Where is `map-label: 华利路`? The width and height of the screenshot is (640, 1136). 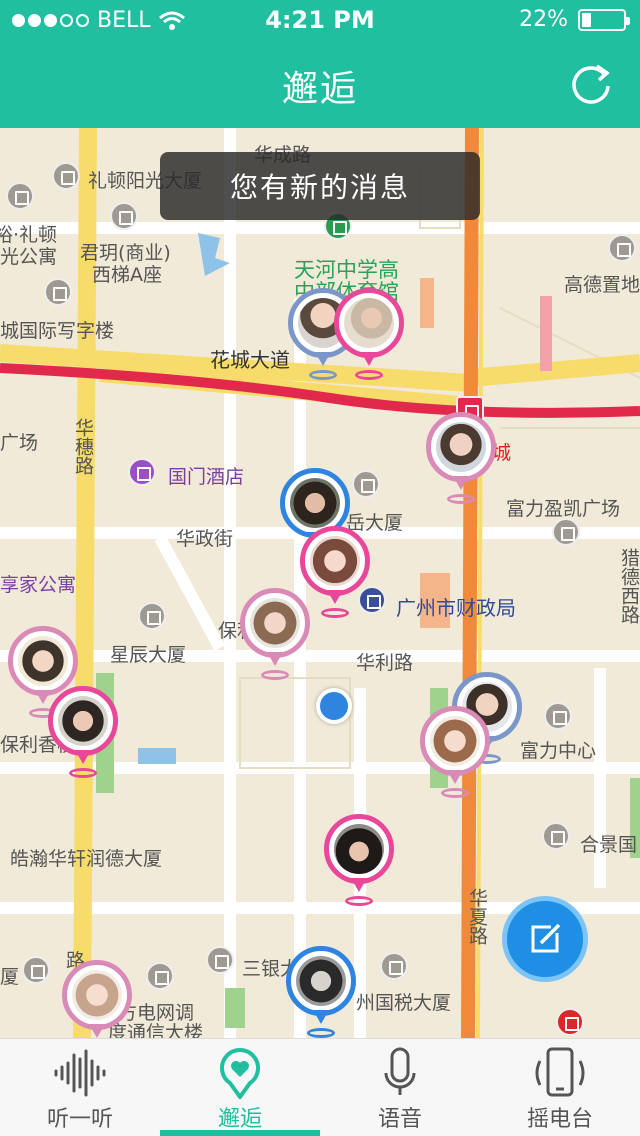 map-label: 华利路 is located at coordinates (385, 663).